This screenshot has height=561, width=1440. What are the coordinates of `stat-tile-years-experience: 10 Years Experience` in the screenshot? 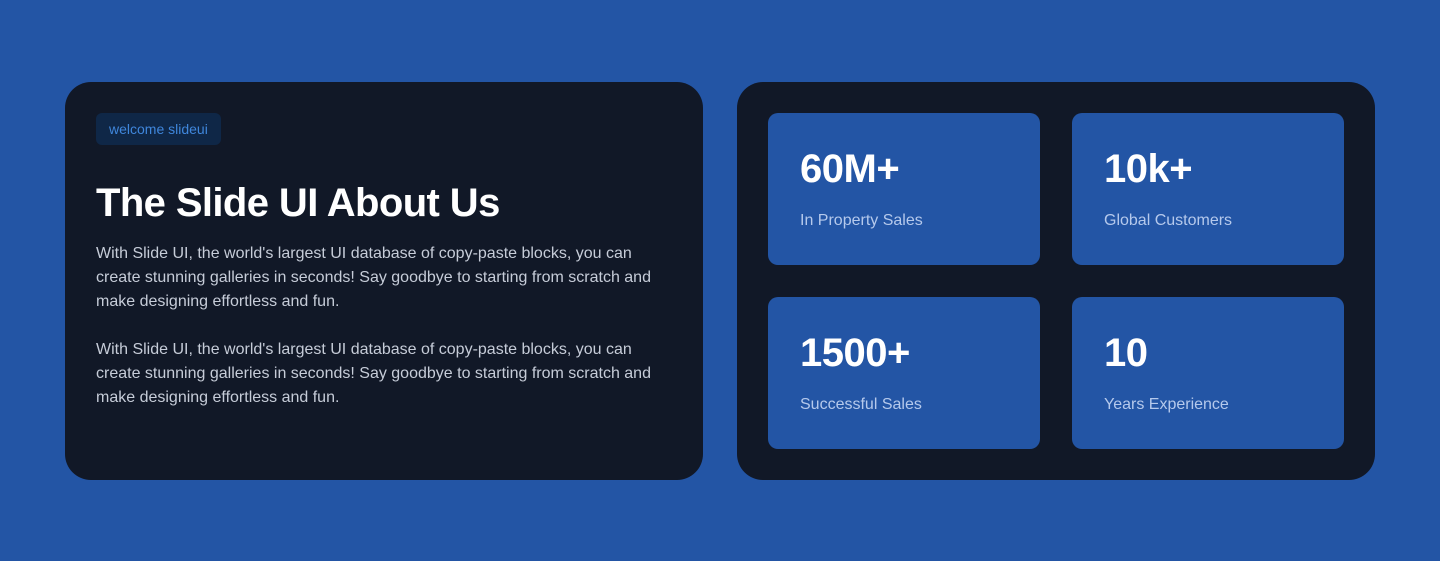 It's located at (1208, 373).